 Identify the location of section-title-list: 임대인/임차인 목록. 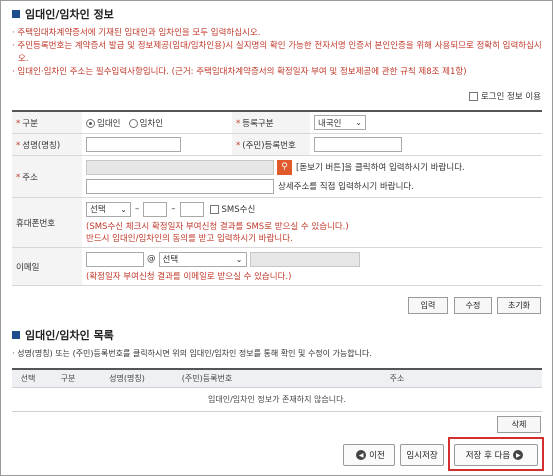
(63, 335).